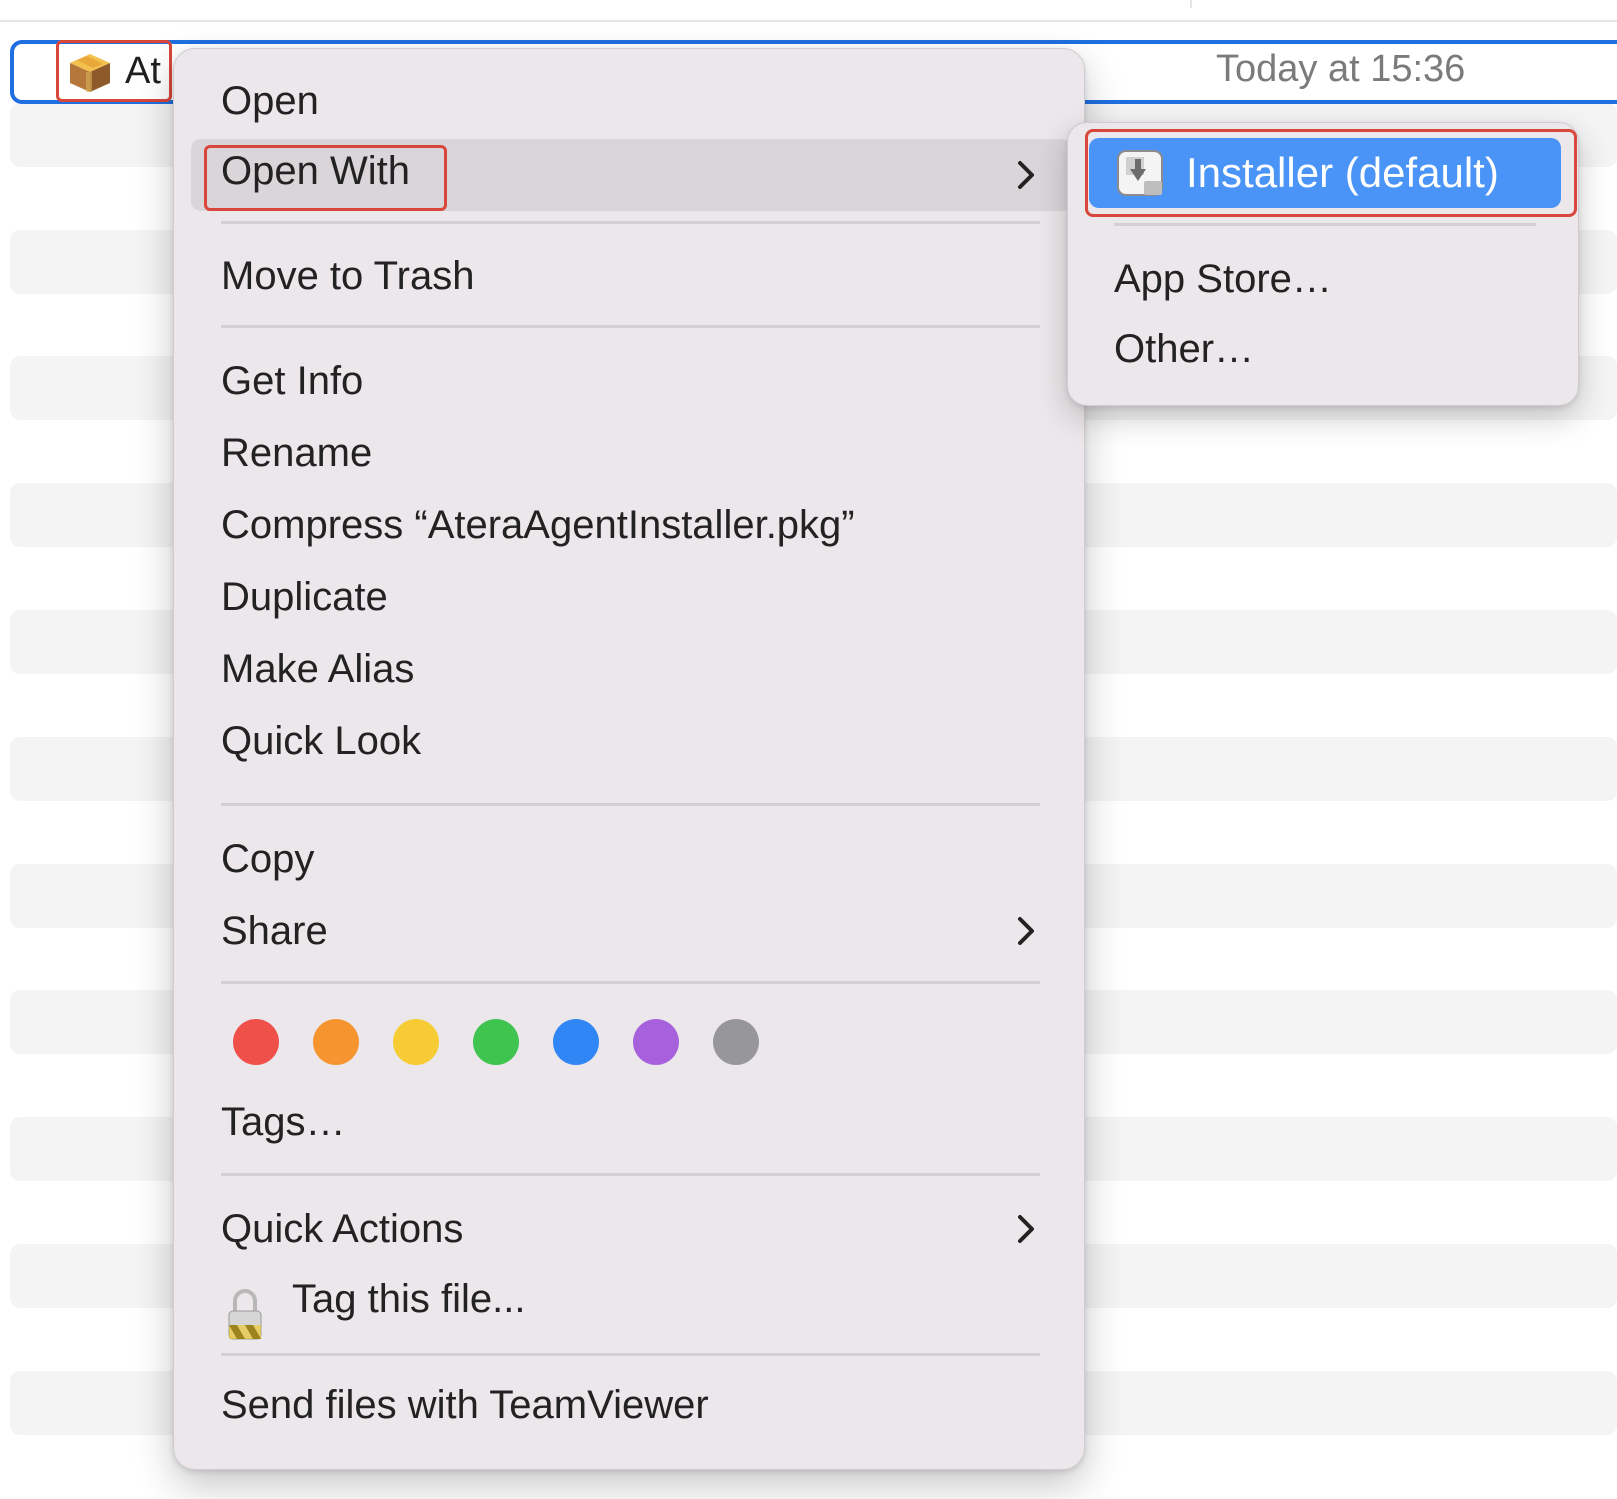 This screenshot has height=1499, width=1617. What do you see at coordinates (292, 381) in the screenshot?
I see `menu-item-get-info: Get Info` at bounding box center [292, 381].